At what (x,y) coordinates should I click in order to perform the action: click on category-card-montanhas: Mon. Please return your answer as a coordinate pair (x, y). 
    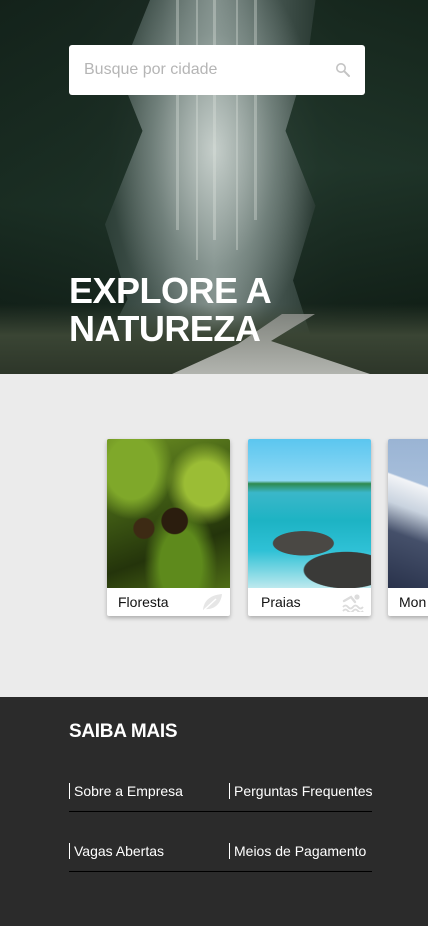
    Looking at the image, I should click on (408, 527).